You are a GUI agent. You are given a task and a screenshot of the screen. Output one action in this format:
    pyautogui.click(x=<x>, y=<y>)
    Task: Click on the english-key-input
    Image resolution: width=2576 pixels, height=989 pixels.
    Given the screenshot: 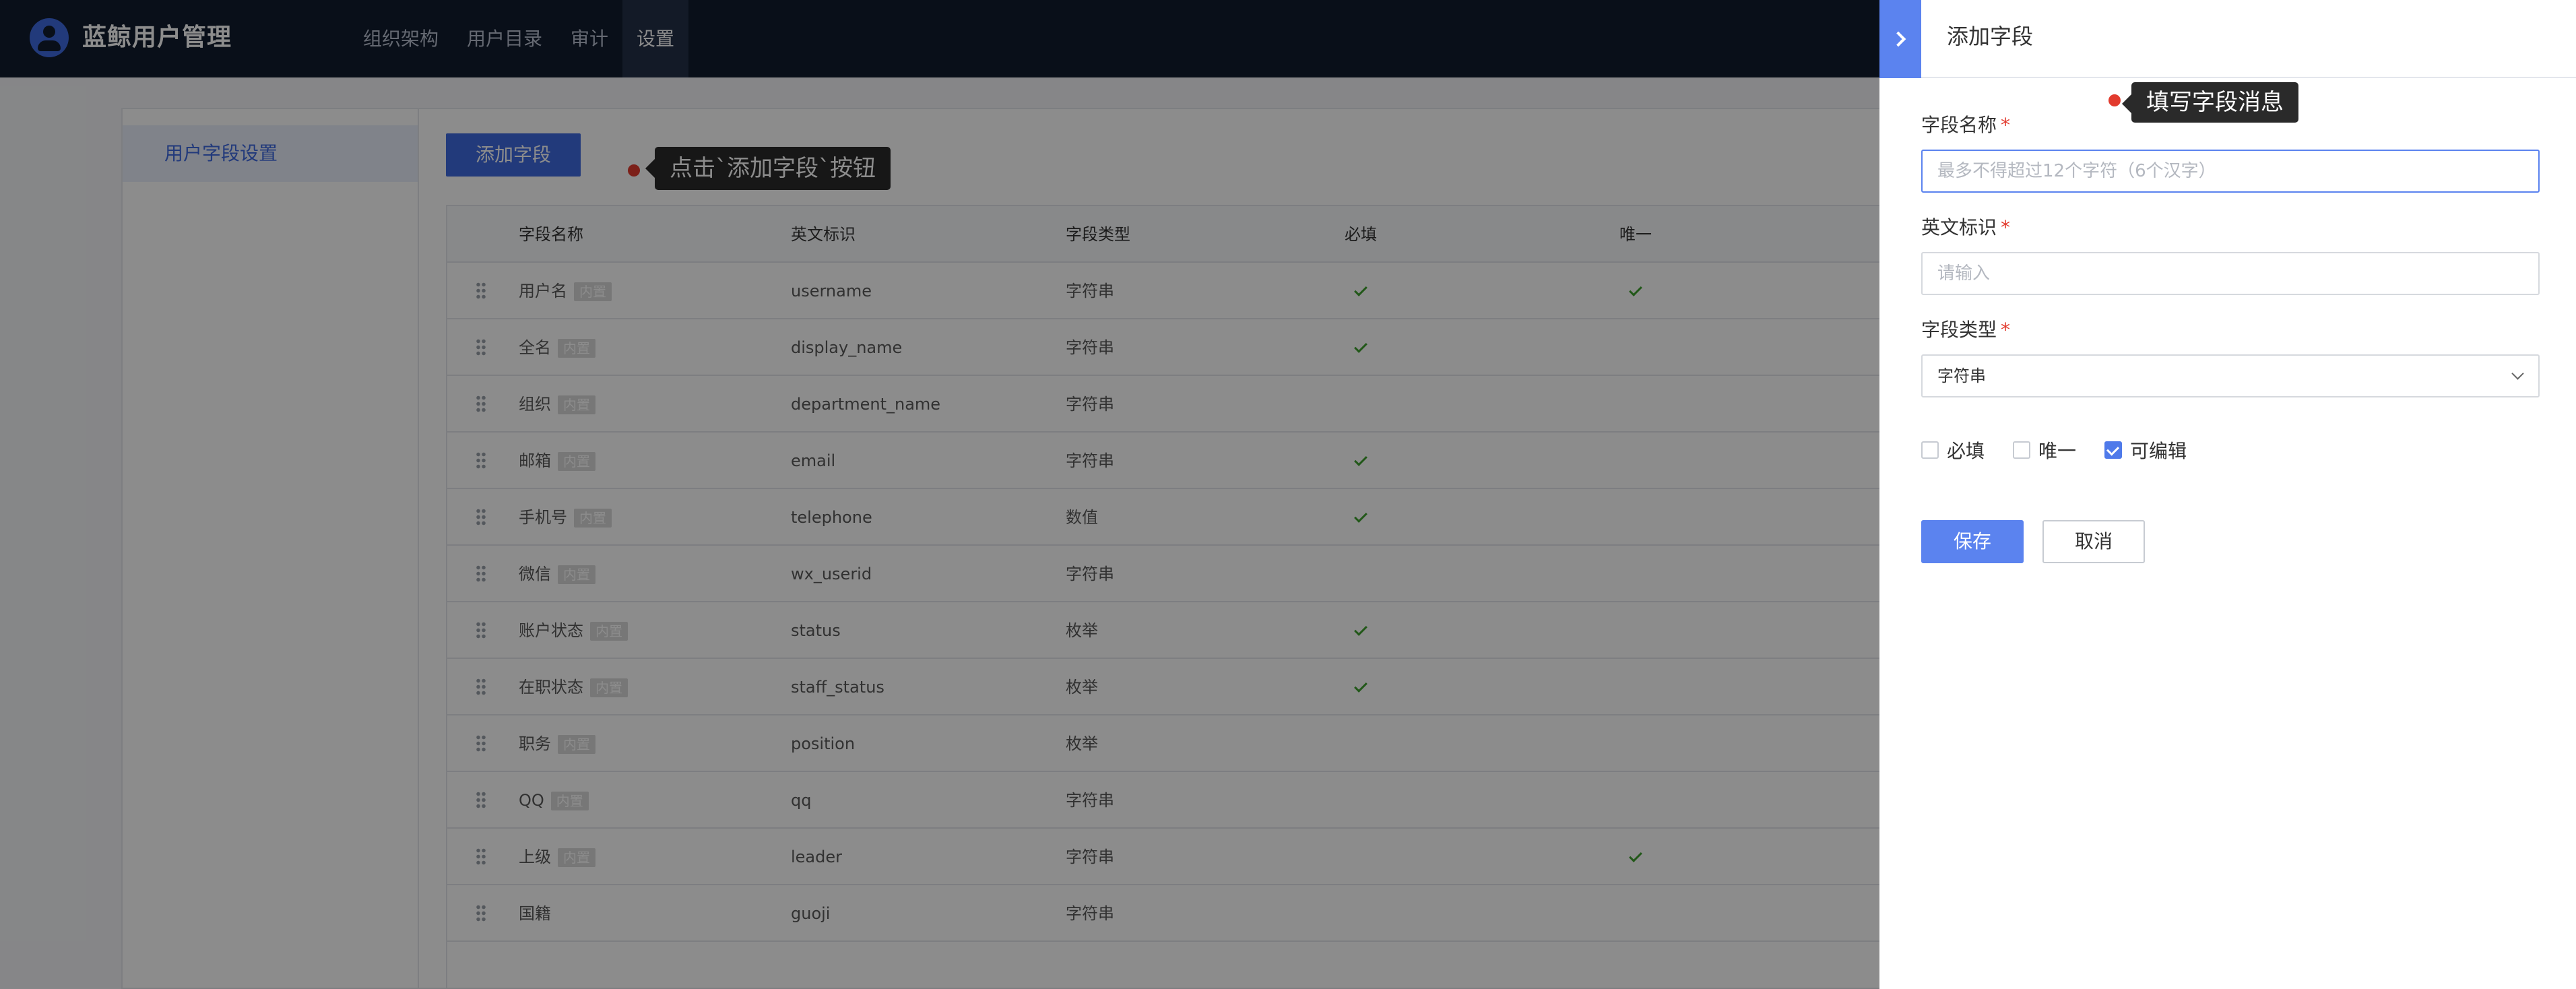 What is the action you would take?
    pyautogui.click(x=2231, y=273)
    